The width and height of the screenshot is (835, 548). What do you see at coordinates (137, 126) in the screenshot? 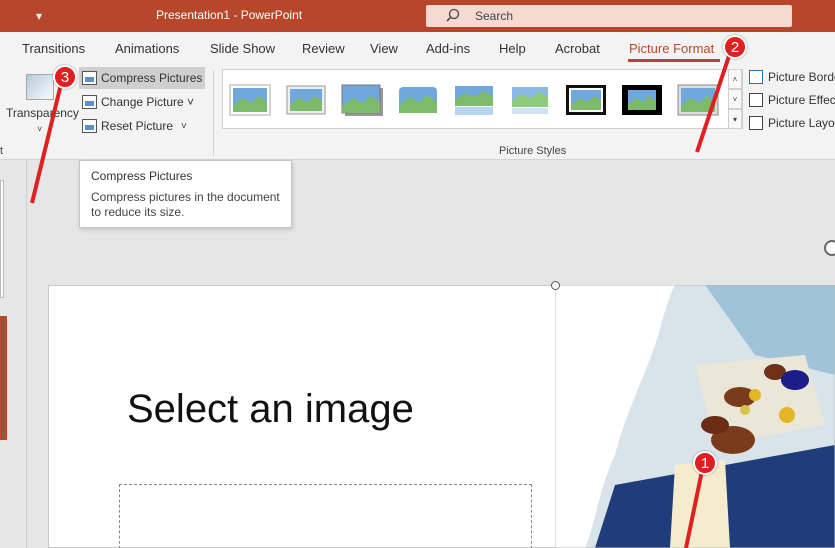
I see `reset-picture-label: Reset Picture` at bounding box center [137, 126].